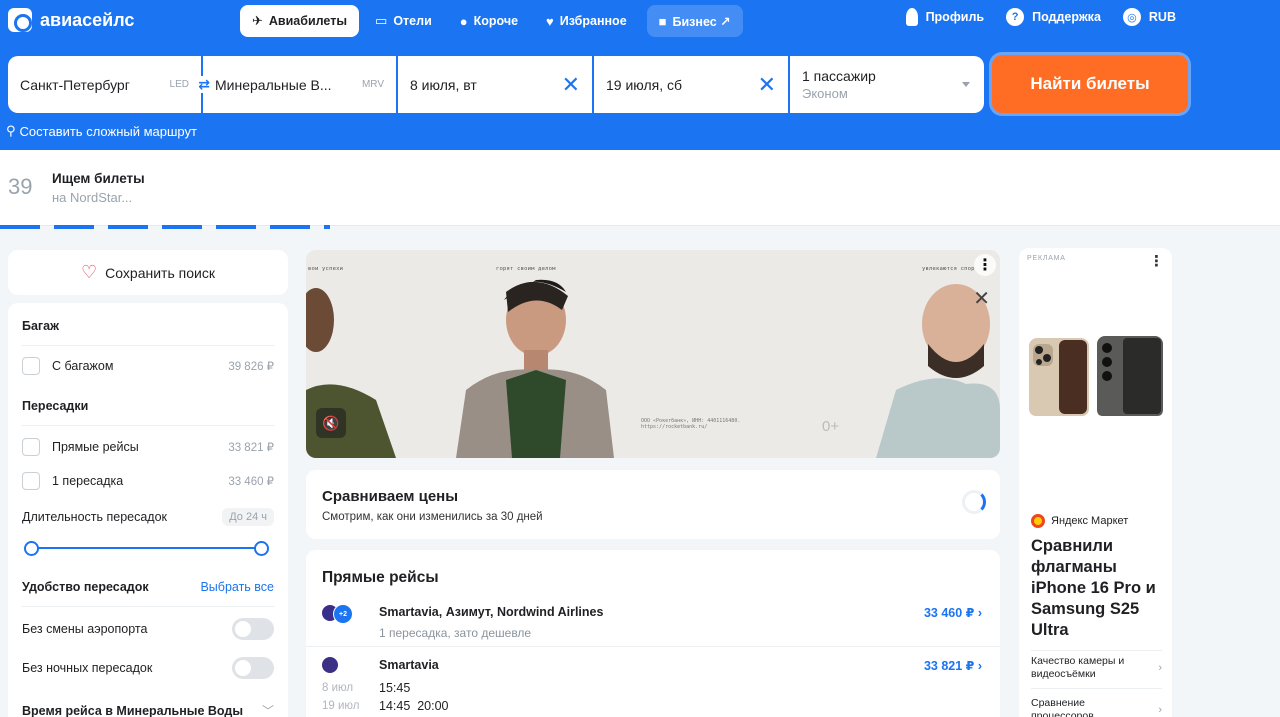 The height and width of the screenshot is (717, 1280). I want to click on chevron-down-icon, so click(966, 84).